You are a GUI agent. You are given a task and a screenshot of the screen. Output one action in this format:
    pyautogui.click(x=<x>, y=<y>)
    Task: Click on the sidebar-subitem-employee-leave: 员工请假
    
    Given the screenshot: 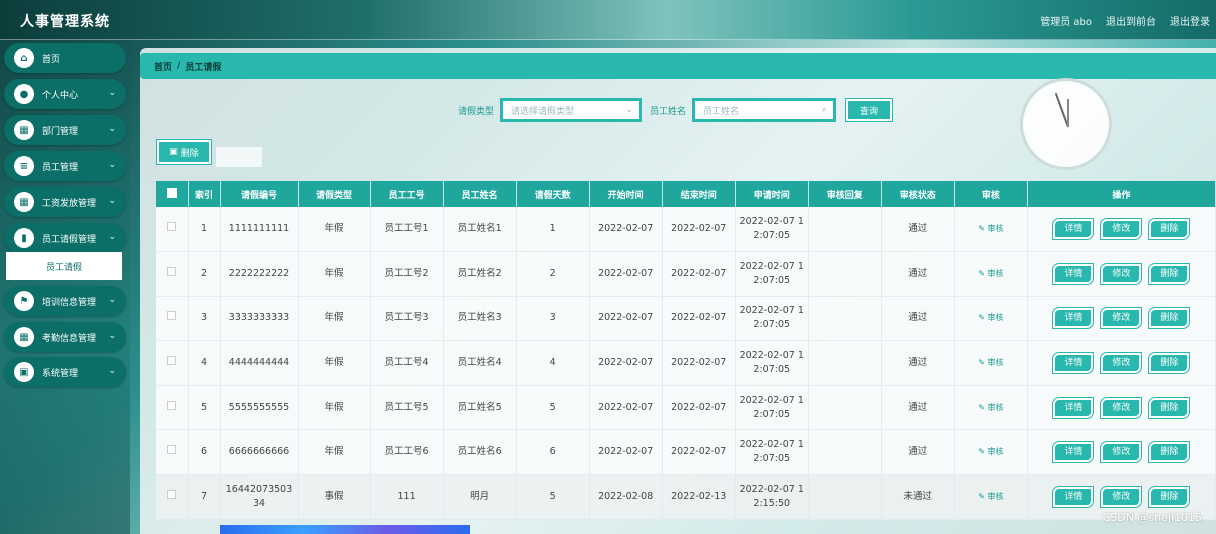 What is the action you would take?
    pyautogui.click(x=64, y=266)
    